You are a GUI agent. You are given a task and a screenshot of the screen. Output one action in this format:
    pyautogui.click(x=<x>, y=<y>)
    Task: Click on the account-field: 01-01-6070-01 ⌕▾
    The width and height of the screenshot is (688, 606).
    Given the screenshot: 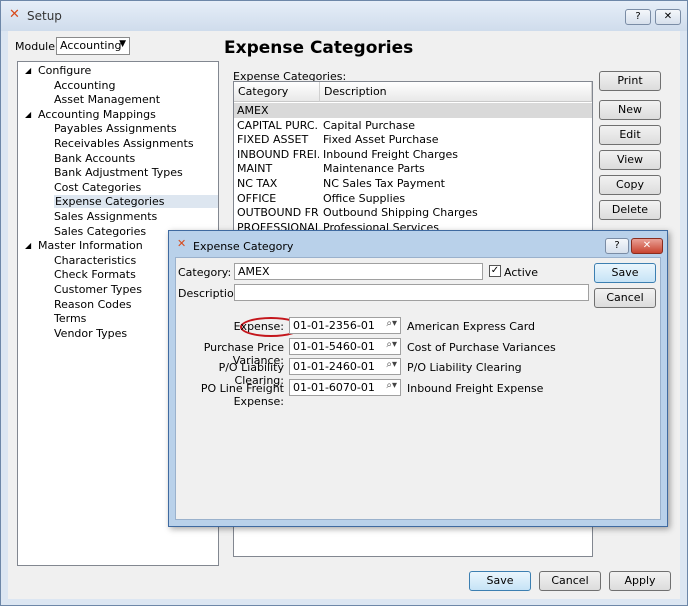 What is the action you would take?
    pyautogui.click(x=345, y=388)
    